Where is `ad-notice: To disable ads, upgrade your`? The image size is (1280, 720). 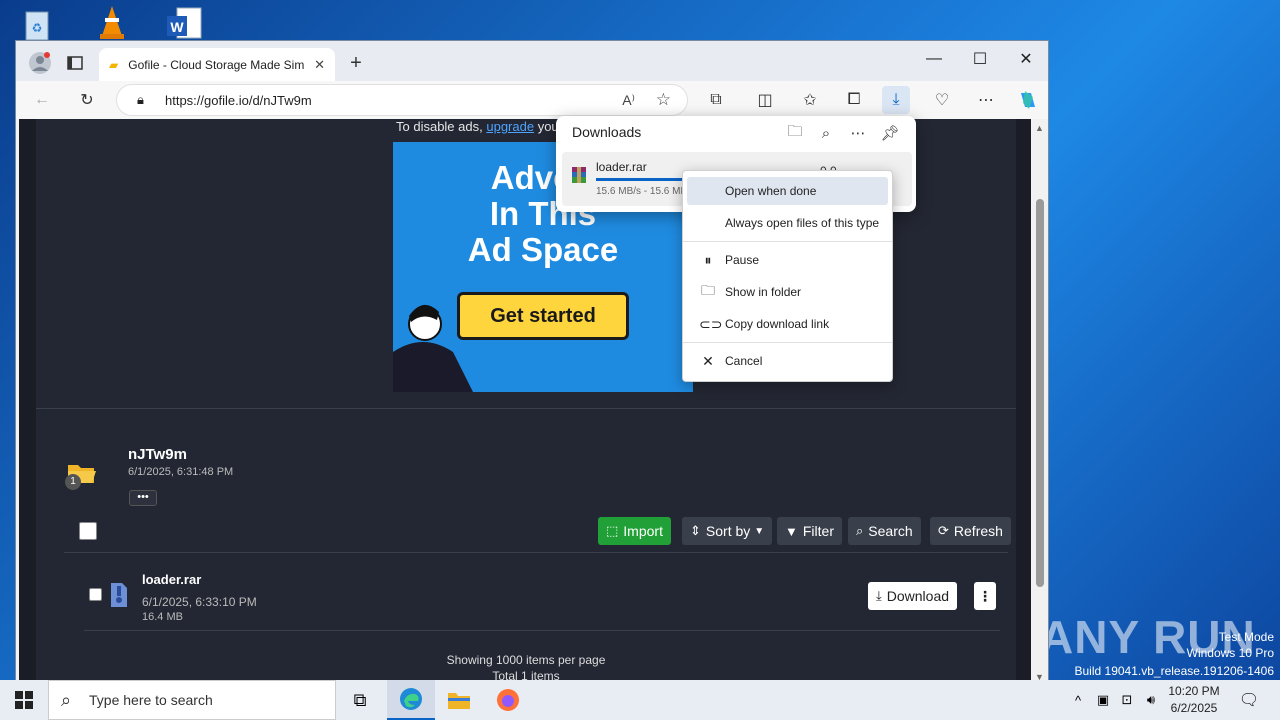 ad-notice: To disable ads, upgrade your is located at coordinates (479, 126).